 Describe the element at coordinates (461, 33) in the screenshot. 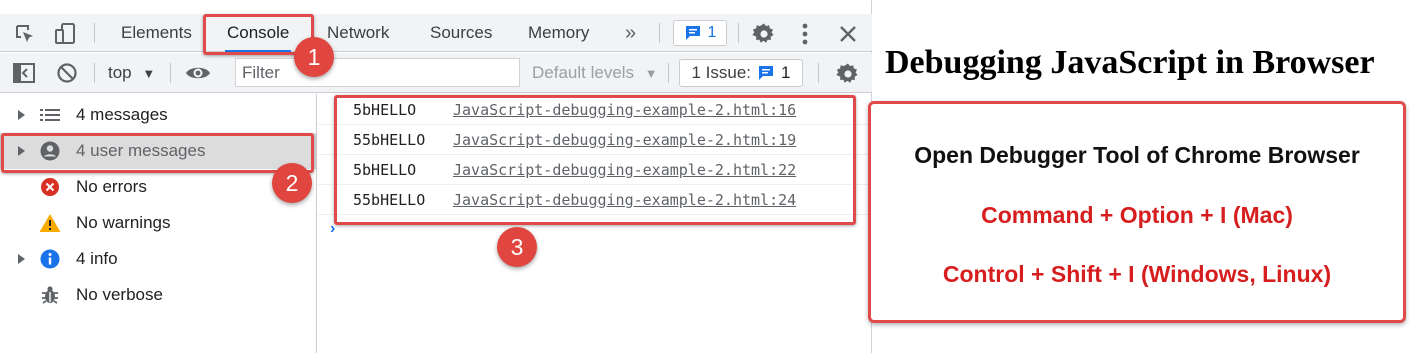

I see `tab-sources: Sources` at that location.